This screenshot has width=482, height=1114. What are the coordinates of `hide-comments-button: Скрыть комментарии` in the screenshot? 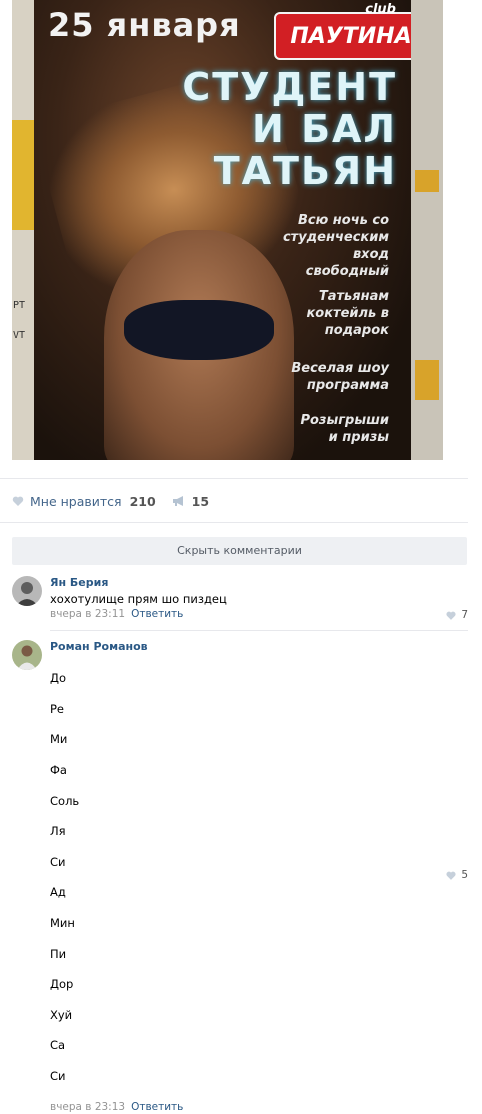 It's located at (239, 551).